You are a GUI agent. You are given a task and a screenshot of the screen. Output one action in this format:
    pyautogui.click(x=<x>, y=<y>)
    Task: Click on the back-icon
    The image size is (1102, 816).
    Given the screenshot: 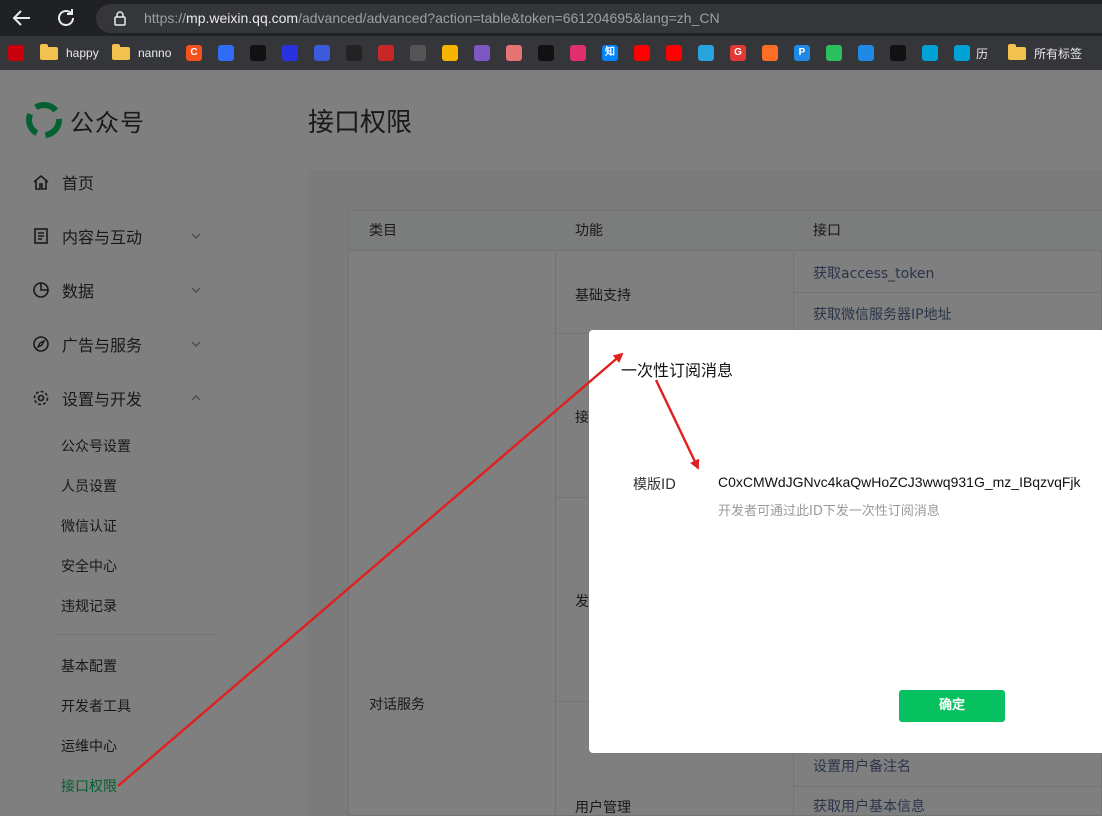 What is the action you would take?
    pyautogui.click(x=22, y=18)
    